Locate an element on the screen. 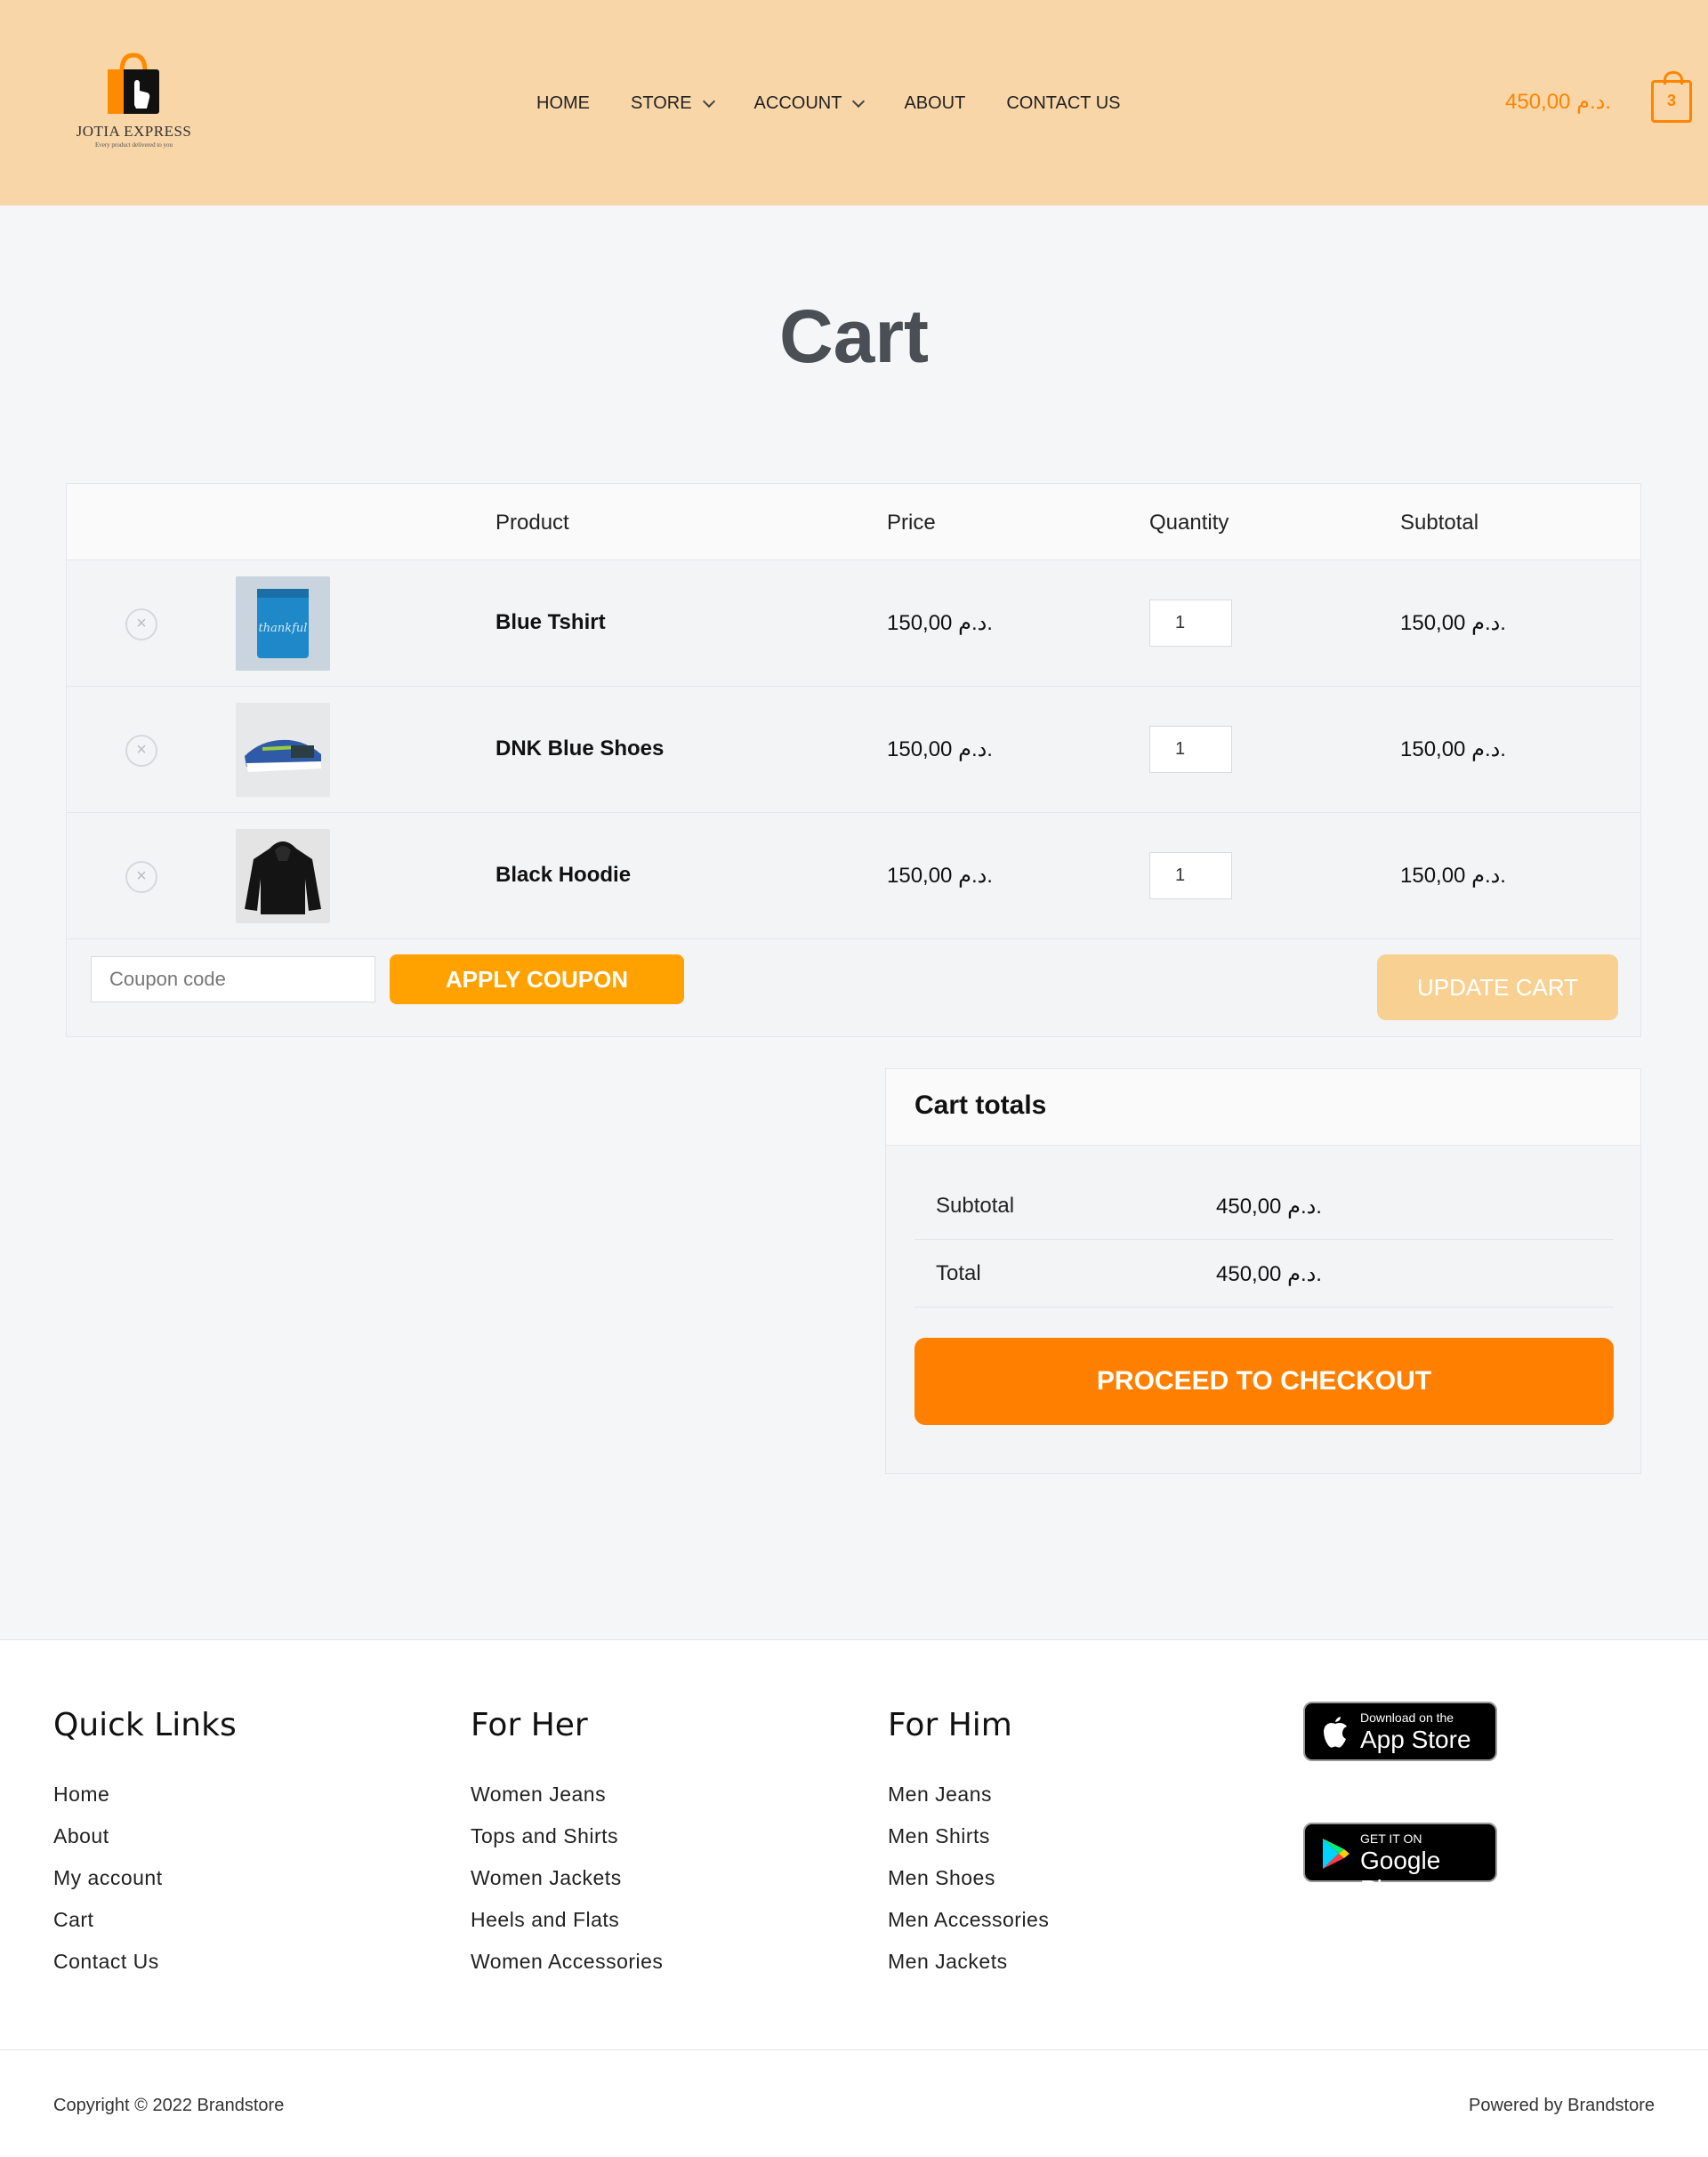 This screenshot has width=1708, height=2157. app-store-badge: Download on the App Store is located at coordinates (1400, 1731).